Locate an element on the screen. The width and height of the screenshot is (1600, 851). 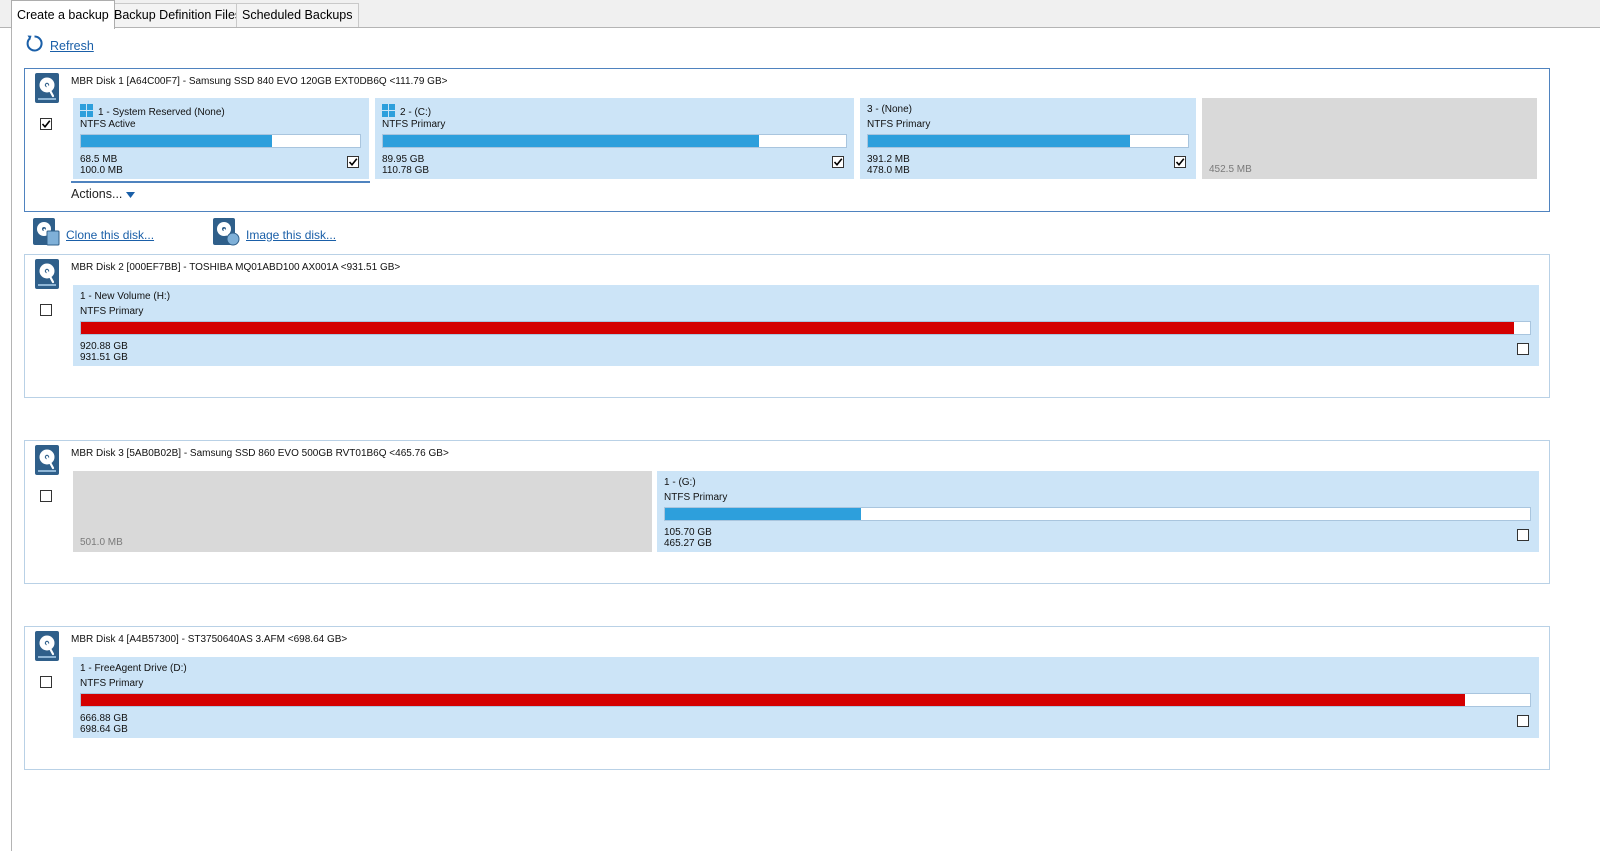
partition-selection-line is located at coordinates (220, 182).